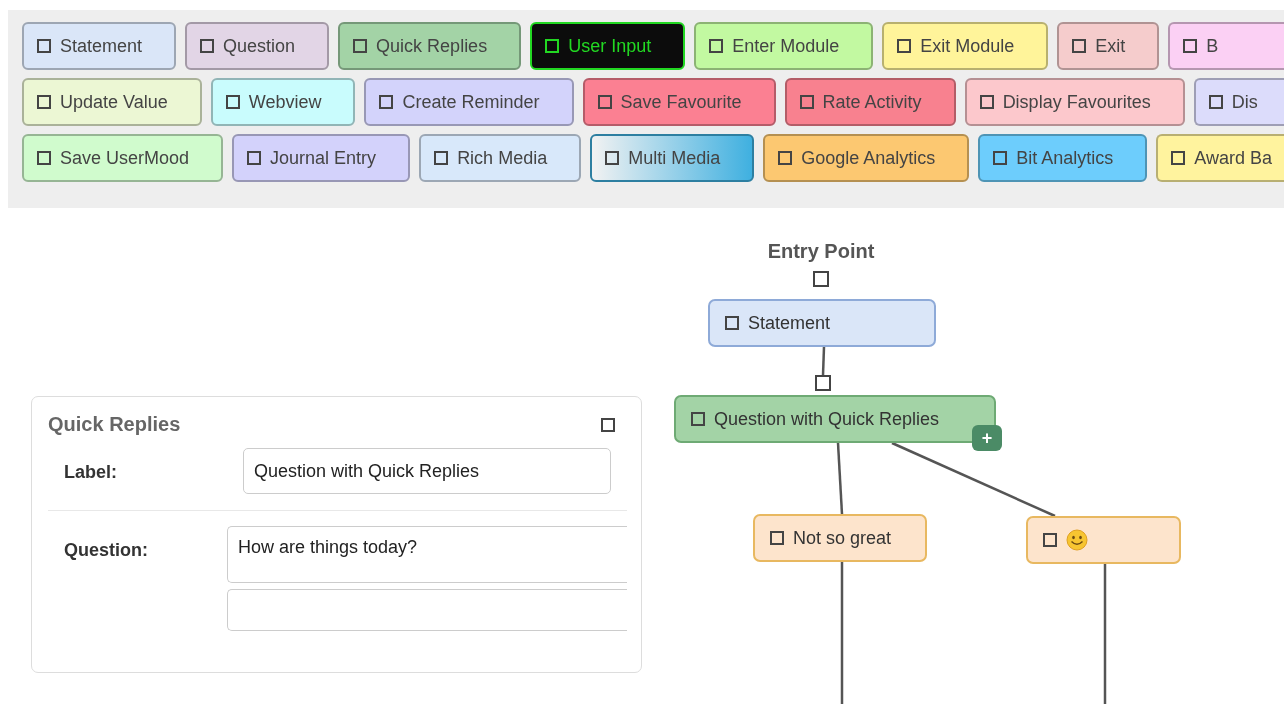 This screenshot has width=1284, height=704. Describe the element at coordinates (965, 46) in the screenshot. I see `palette-block: Exit Module` at that location.